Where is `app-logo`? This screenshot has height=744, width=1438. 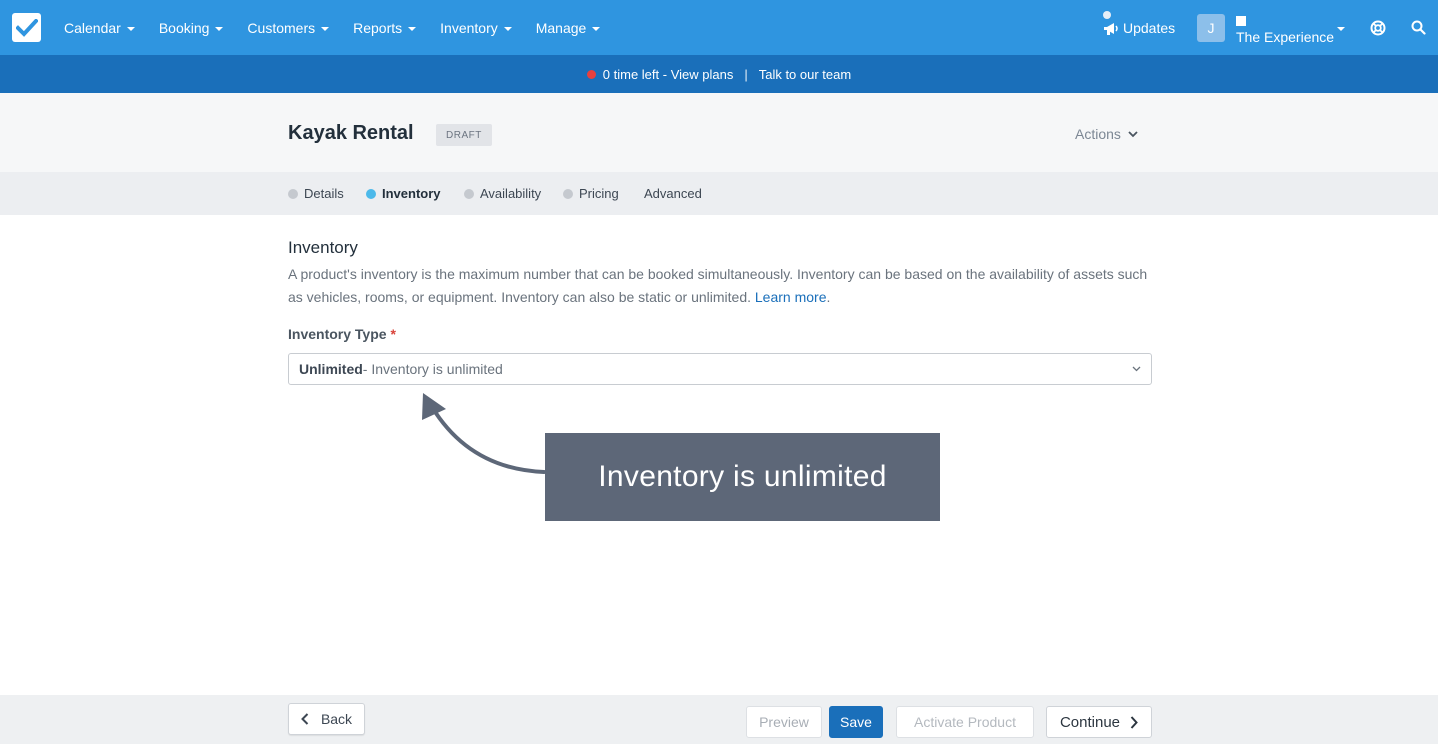
app-logo is located at coordinates (26, 27).